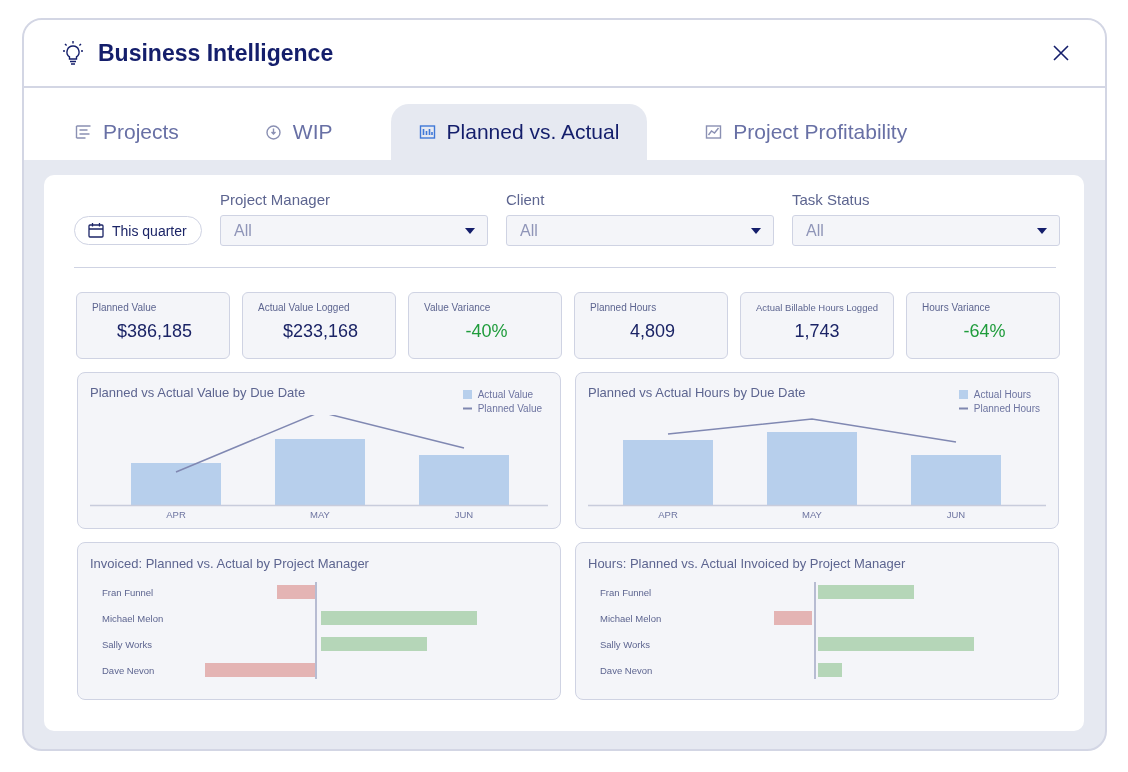  I want to click on chart-title: Invoiced: Planned vs. Actual by Project Manager, so click(229, 564).